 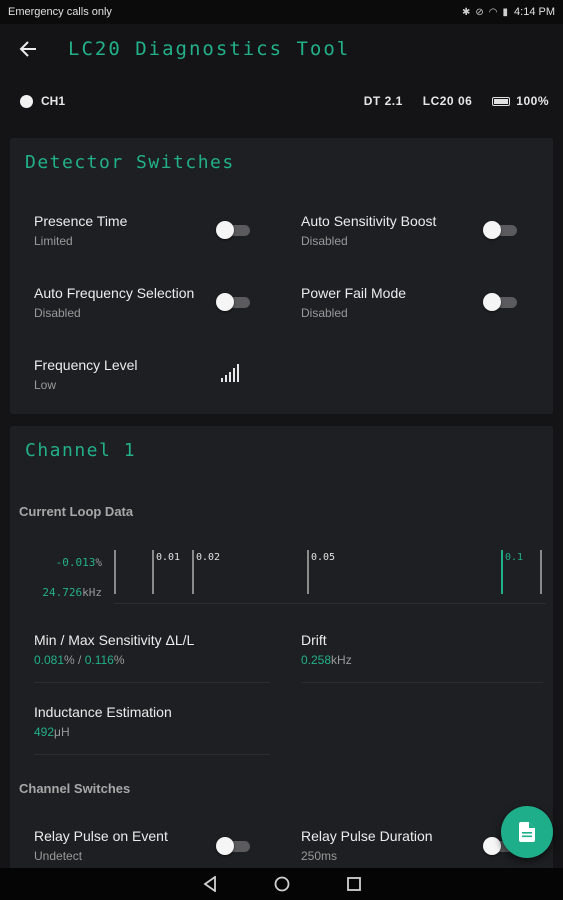 I want to click on nav-back-button, so click(x=210, y=884).